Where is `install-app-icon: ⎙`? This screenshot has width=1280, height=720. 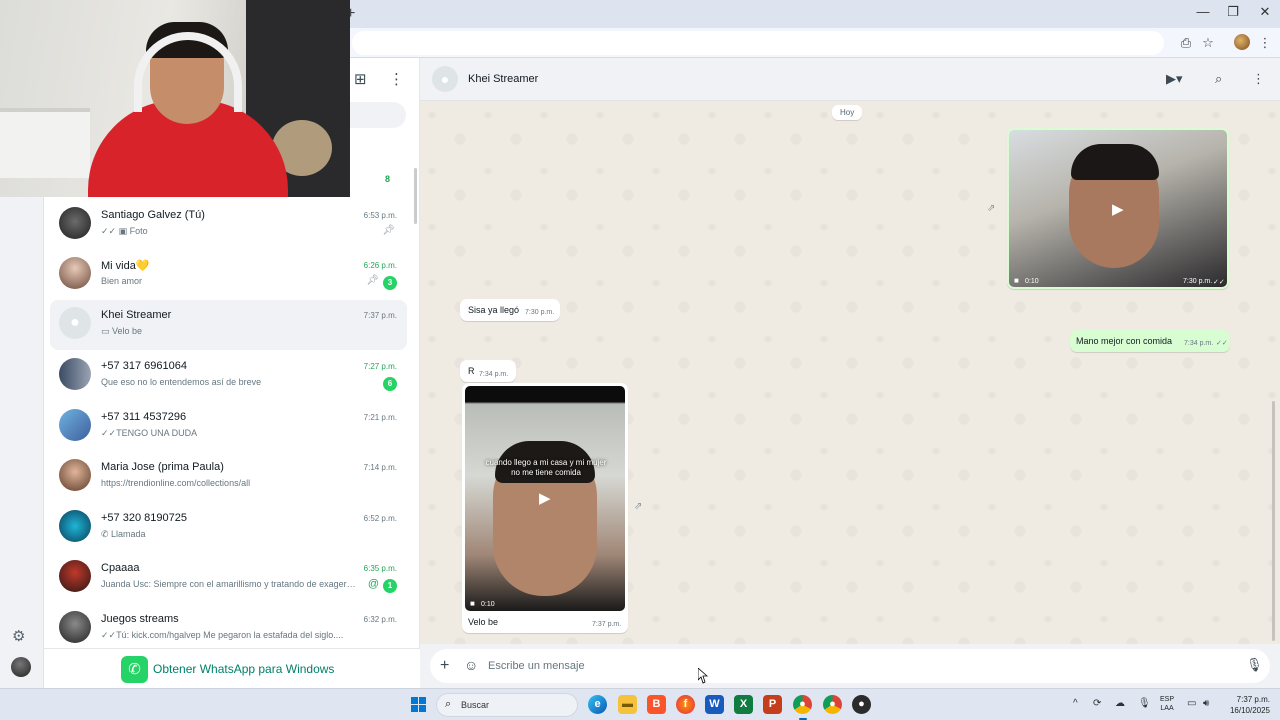 install-app-icon: ⎙ is located at coordinates (1186, 43).